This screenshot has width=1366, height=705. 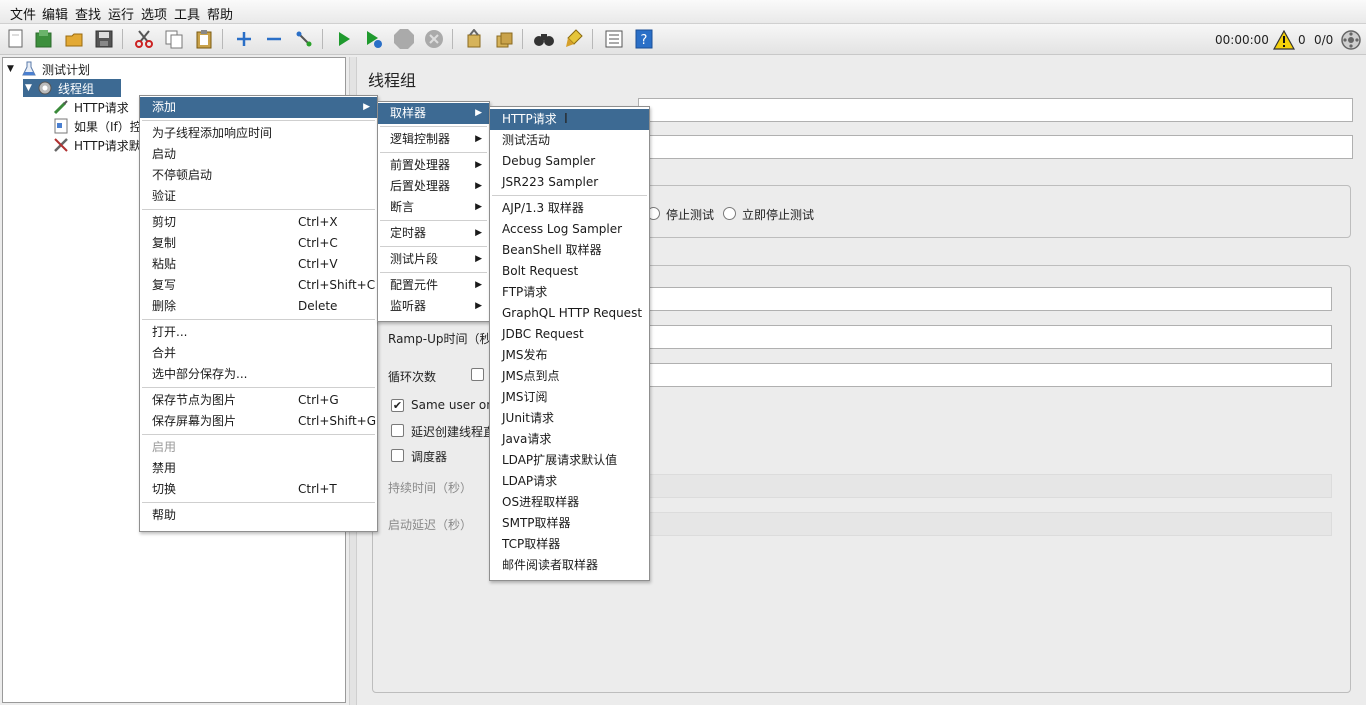 I want to click on menu-item-validate: 验证, so click(x=258, y=196).